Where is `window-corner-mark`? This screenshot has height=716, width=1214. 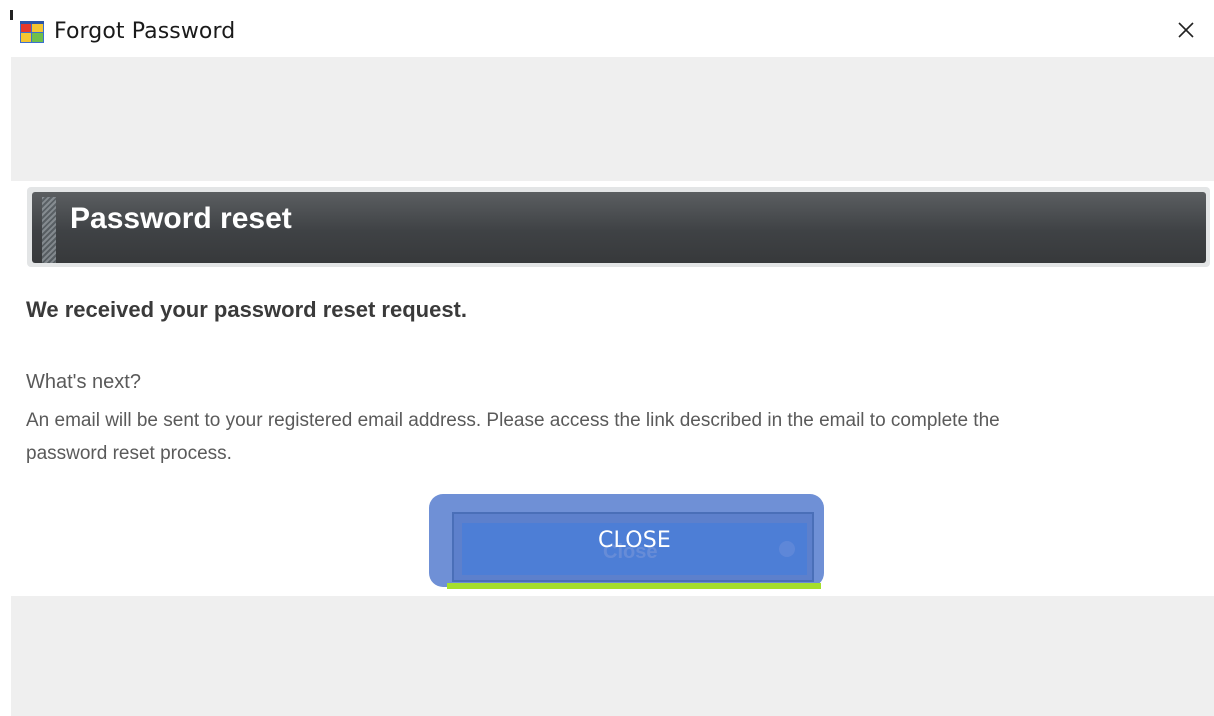
window-corner-mark is located at coordinates (11, 15).